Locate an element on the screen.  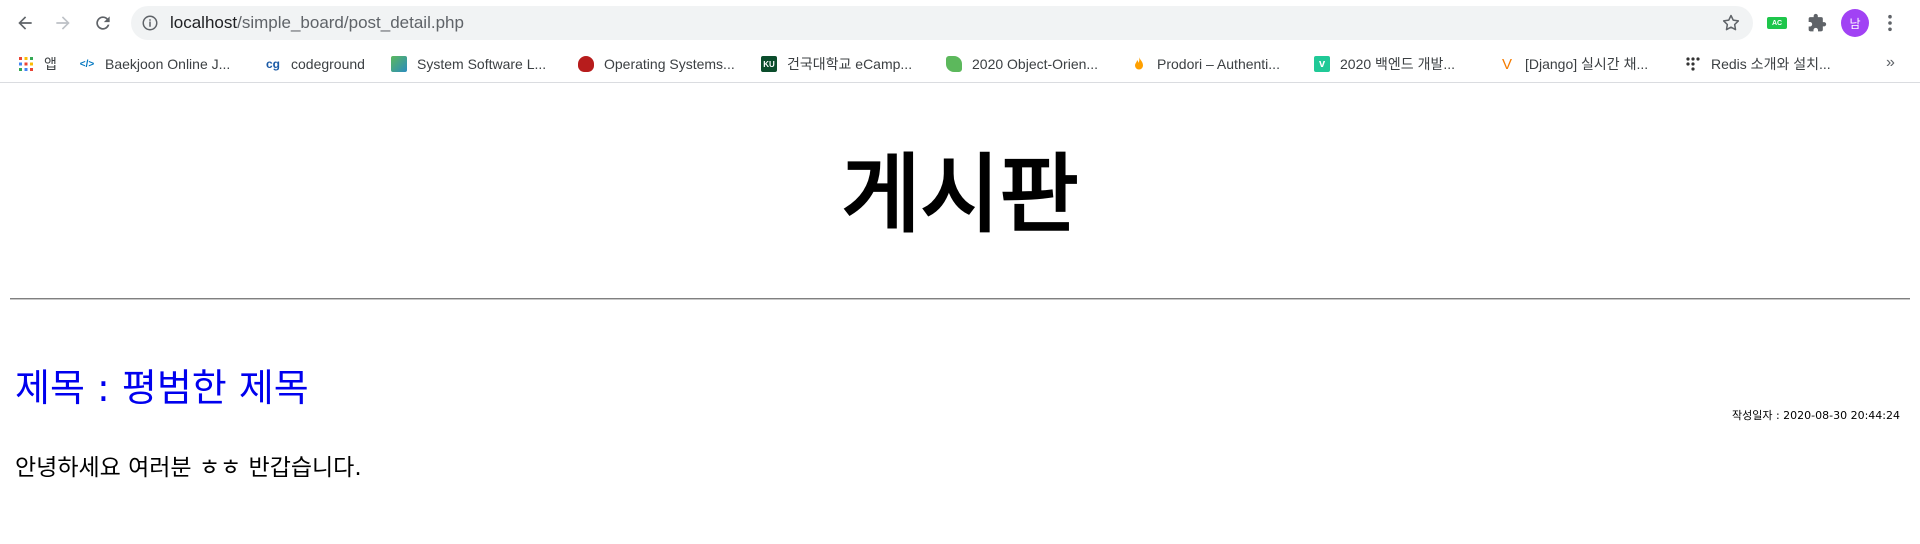
codeground-icon: cg is located at coordinates (272, 64).